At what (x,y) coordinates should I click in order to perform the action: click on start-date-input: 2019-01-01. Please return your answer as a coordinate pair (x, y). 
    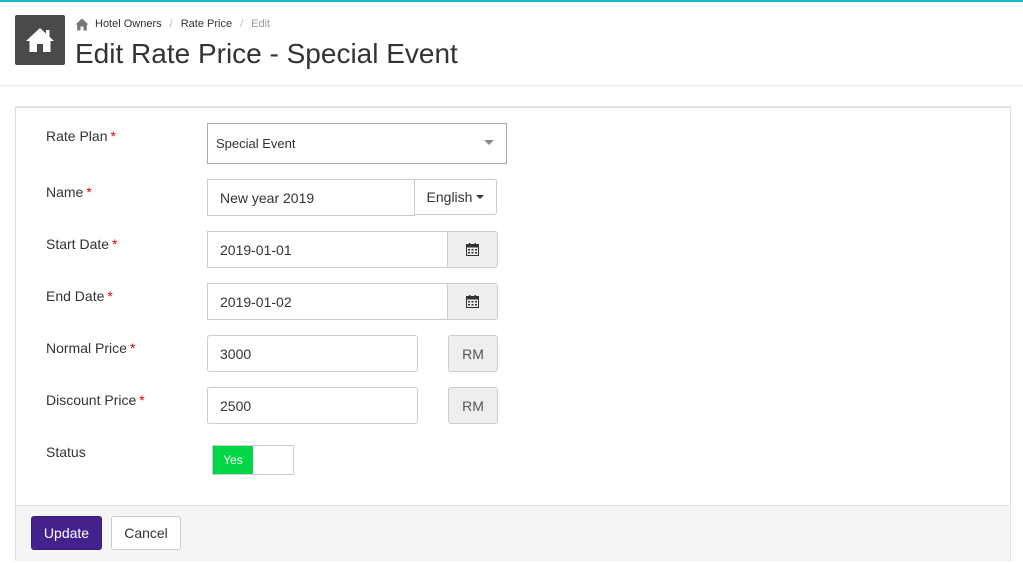
    Looking at the image, I should click on (327, 249).